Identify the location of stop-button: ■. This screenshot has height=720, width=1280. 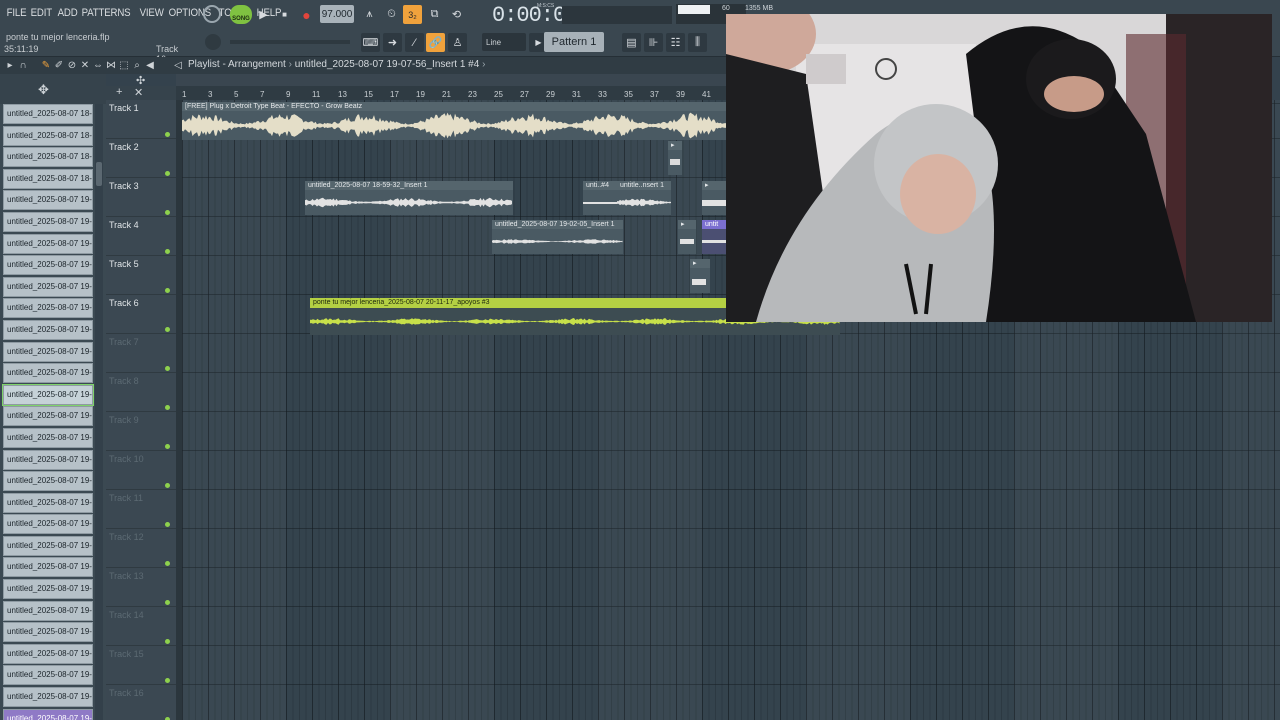
(284, 14).